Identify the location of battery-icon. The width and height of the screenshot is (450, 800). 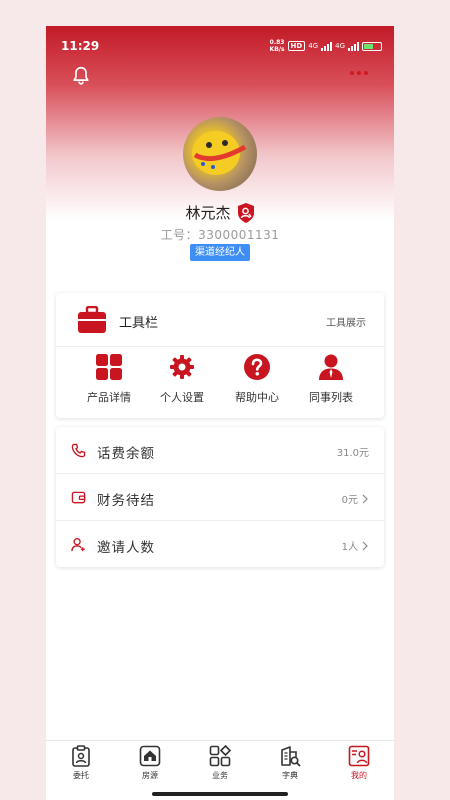
(372, 46).